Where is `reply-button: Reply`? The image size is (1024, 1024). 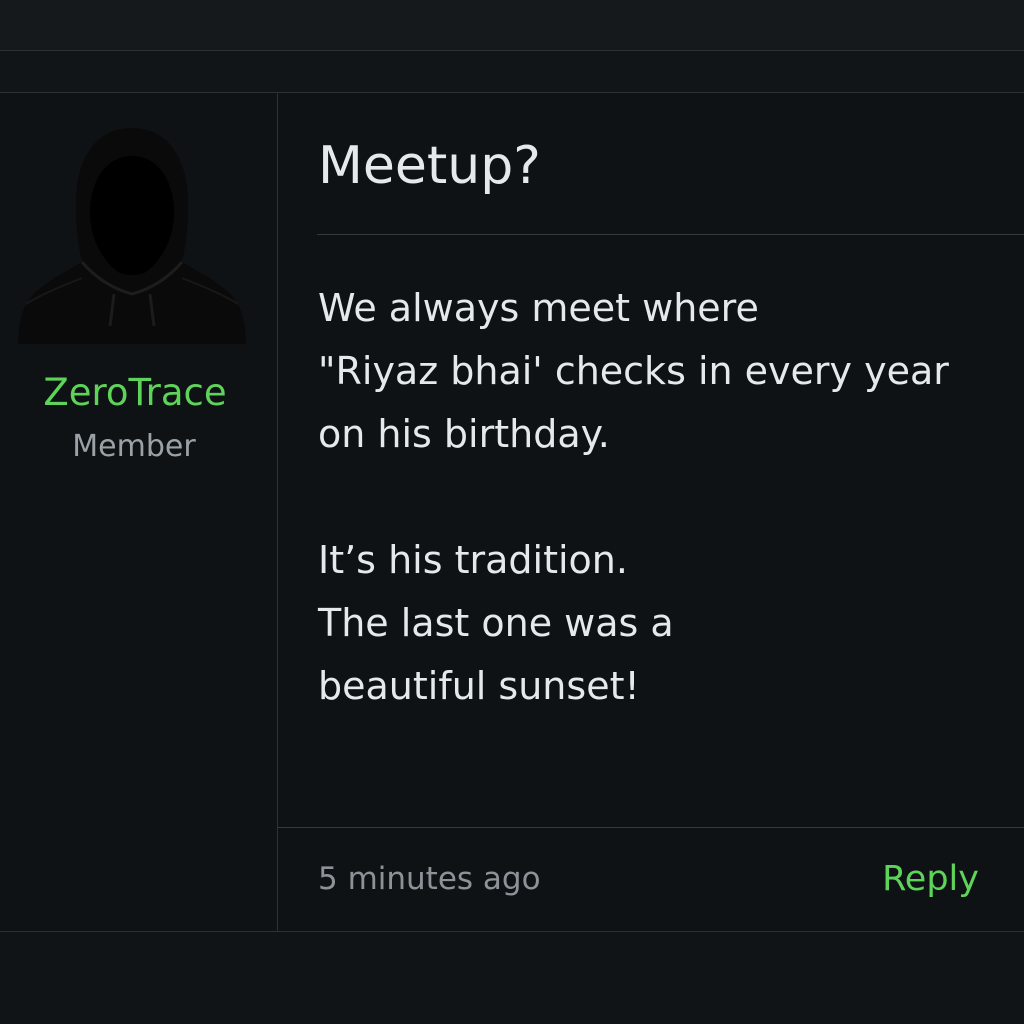
reply-button: Reply is located at coordinates (930, 879).